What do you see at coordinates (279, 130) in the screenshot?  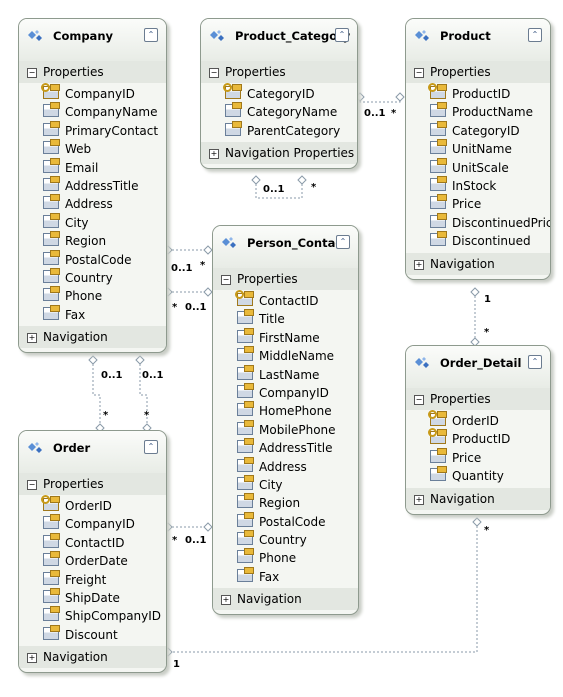 I see `property-row: ParentCategory` at bounding box center [279, 130].